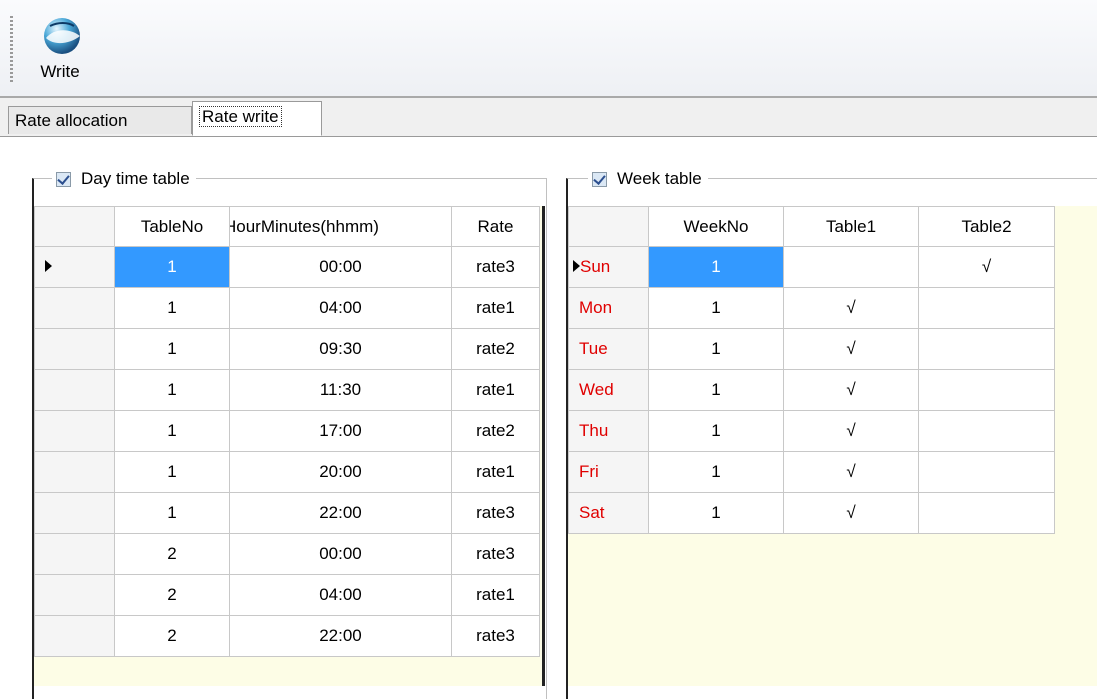 This screenshot has width=1097, height=699. What do you see at coordinates (172, 226) in the screenshot?
I see `column-header: TableNo` at bounding box center [172, 226].